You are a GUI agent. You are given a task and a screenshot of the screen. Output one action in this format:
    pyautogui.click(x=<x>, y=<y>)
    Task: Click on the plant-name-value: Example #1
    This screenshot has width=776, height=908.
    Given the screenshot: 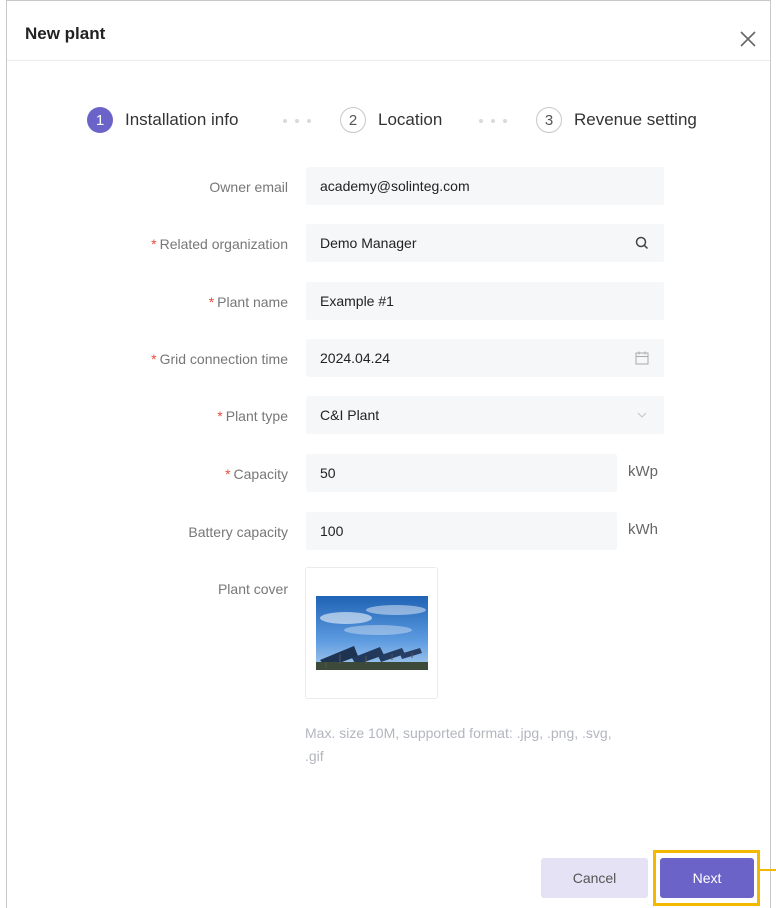 What is the action you would take?
    pyautogui.click(x=357, y=301)
    